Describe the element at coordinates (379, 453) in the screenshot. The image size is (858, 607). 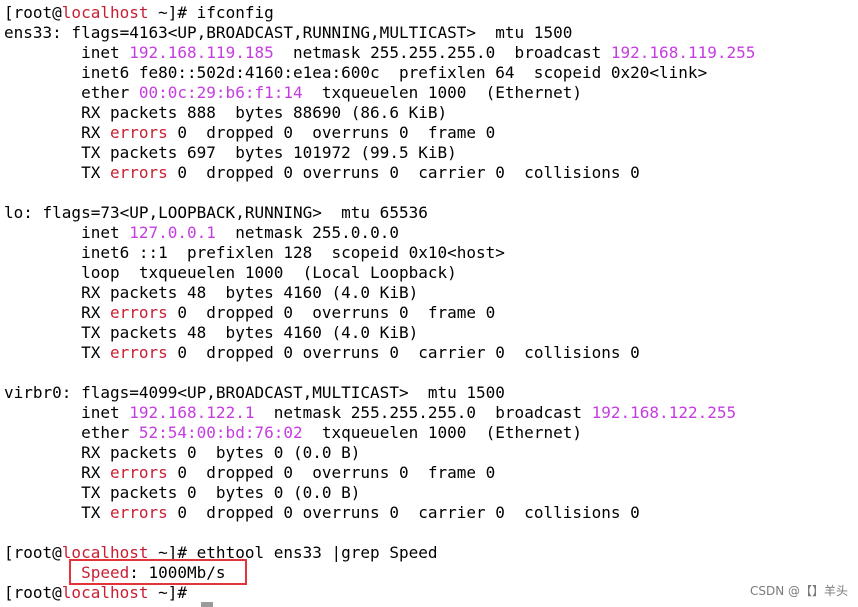
I see `terminal-line: RX packets 0 bytes 0 (0.0 B)` at that location.